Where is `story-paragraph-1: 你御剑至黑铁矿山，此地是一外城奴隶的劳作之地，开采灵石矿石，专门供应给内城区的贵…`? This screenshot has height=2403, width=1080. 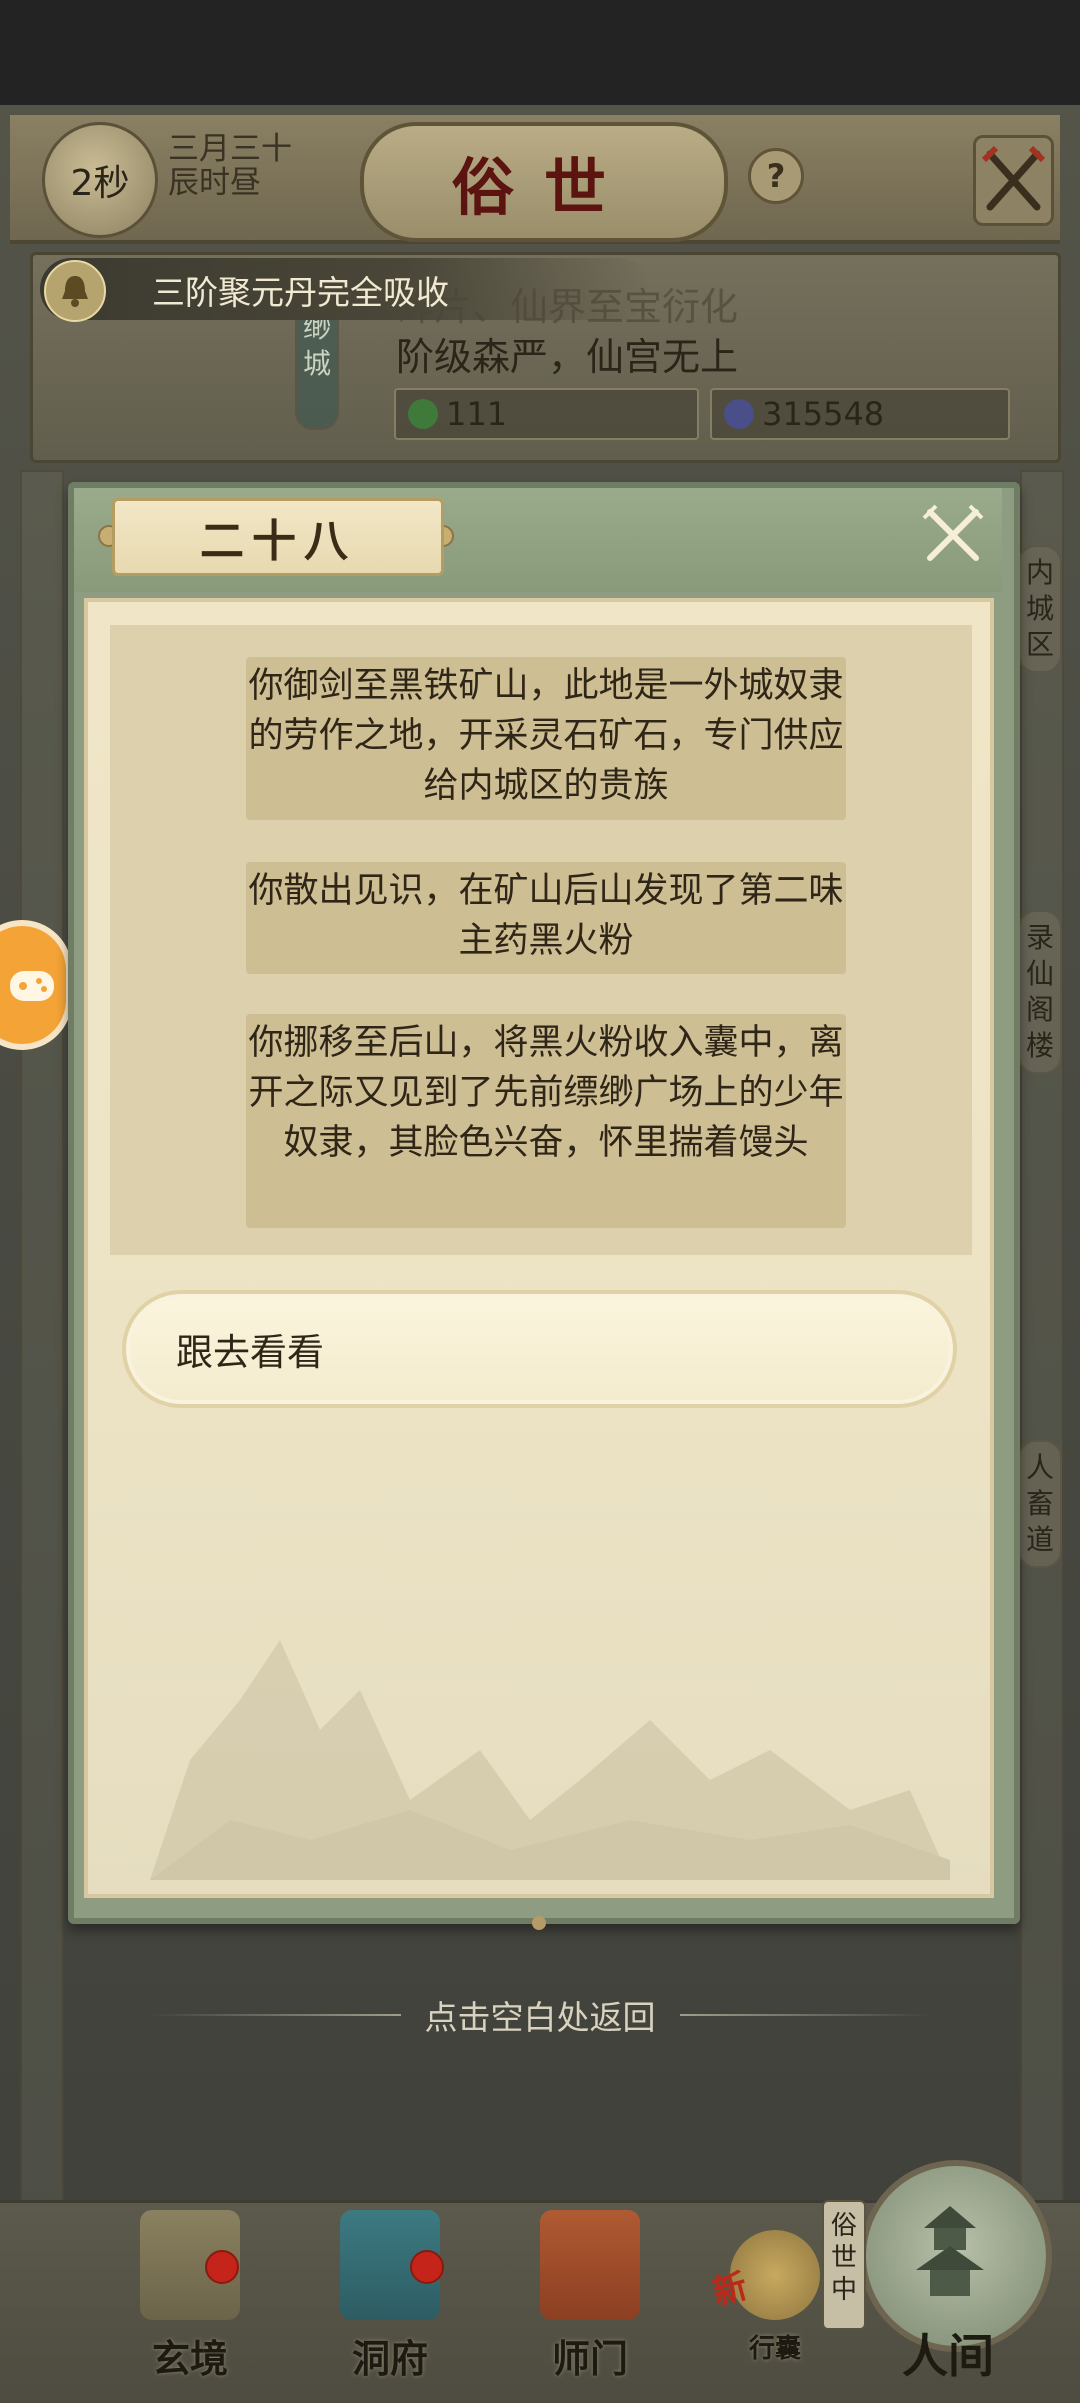
story-paragraph-1: 你御剑至黑铁矿山，此地是一外城奴隶的劳作之地，开采灵石矿石，专门供应给内城区的贵… is located at coordinates (546, 738).